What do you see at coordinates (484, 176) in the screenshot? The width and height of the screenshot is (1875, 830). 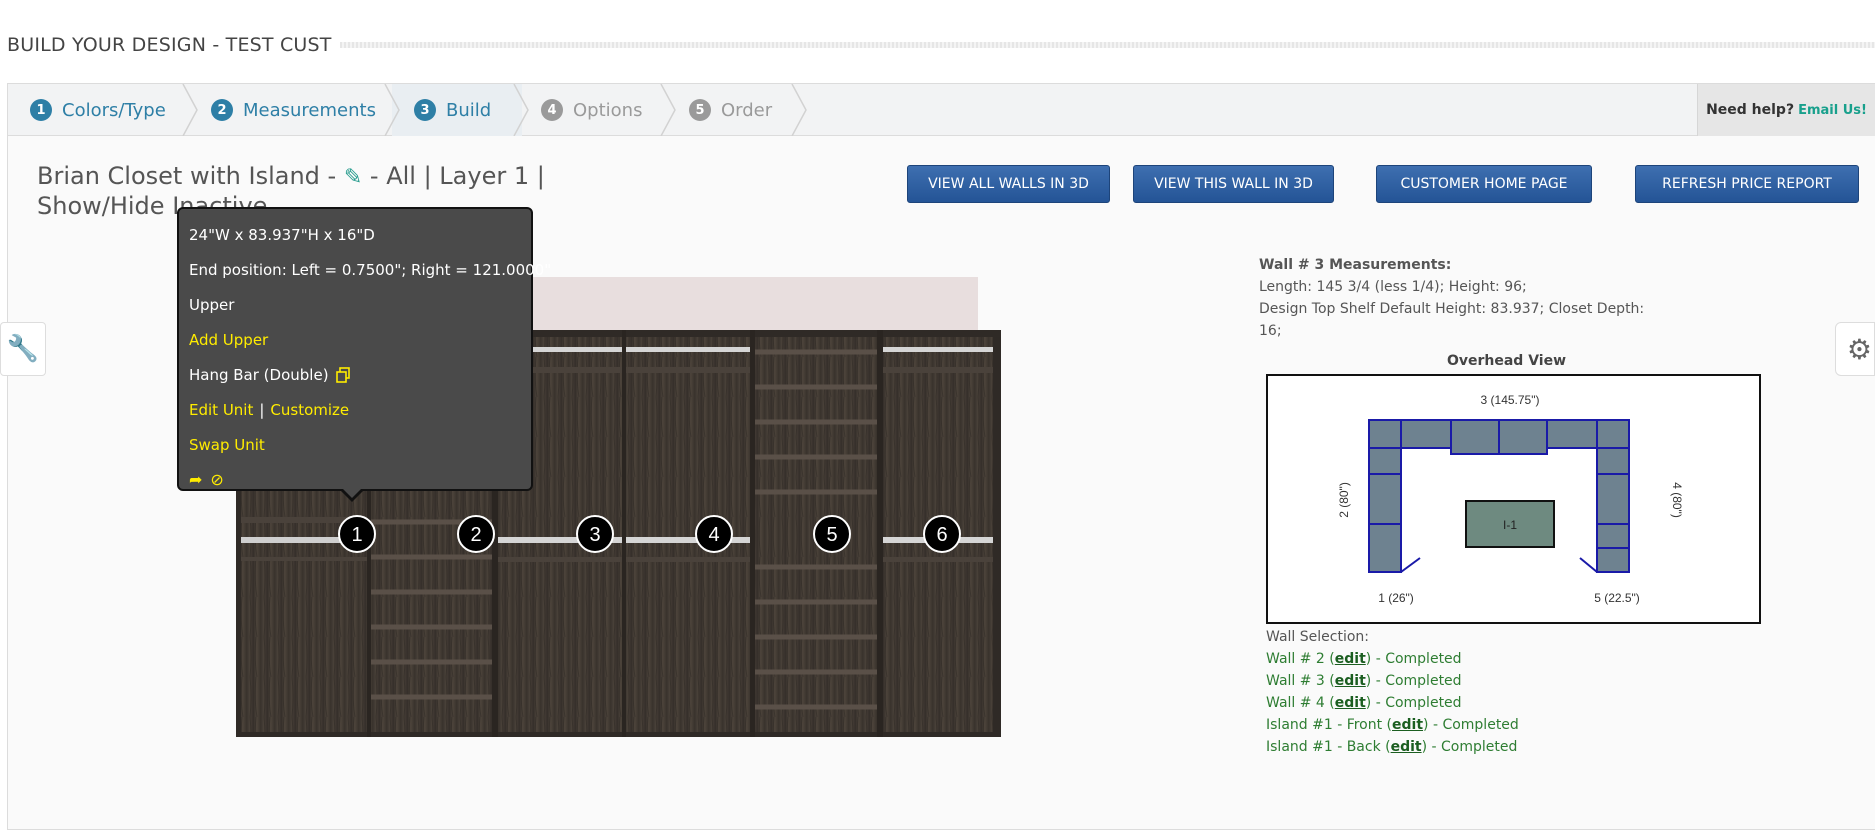 I see `layer-1-link: Layer 1` at bounding box center [484, 176].